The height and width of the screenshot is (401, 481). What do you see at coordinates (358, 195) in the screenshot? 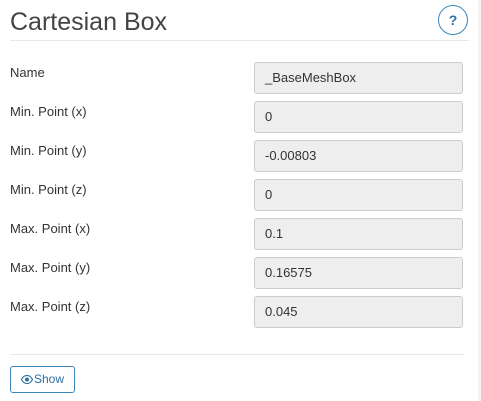
I see `min-z-input: 0` at bounding box center [358, 195].